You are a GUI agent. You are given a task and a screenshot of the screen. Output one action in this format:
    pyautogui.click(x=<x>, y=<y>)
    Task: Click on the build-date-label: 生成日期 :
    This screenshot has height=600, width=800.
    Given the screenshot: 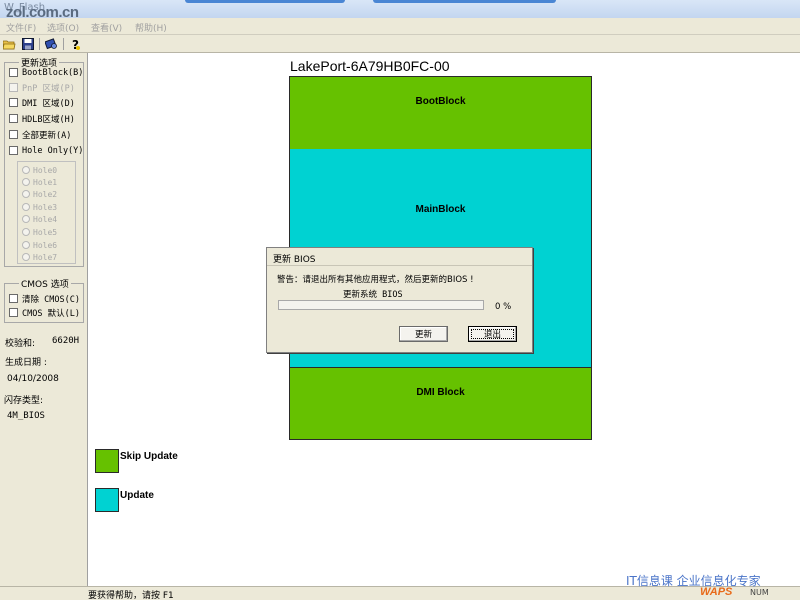 What is the action you would take?
    pyautogui.click(x=26, y=363)
    